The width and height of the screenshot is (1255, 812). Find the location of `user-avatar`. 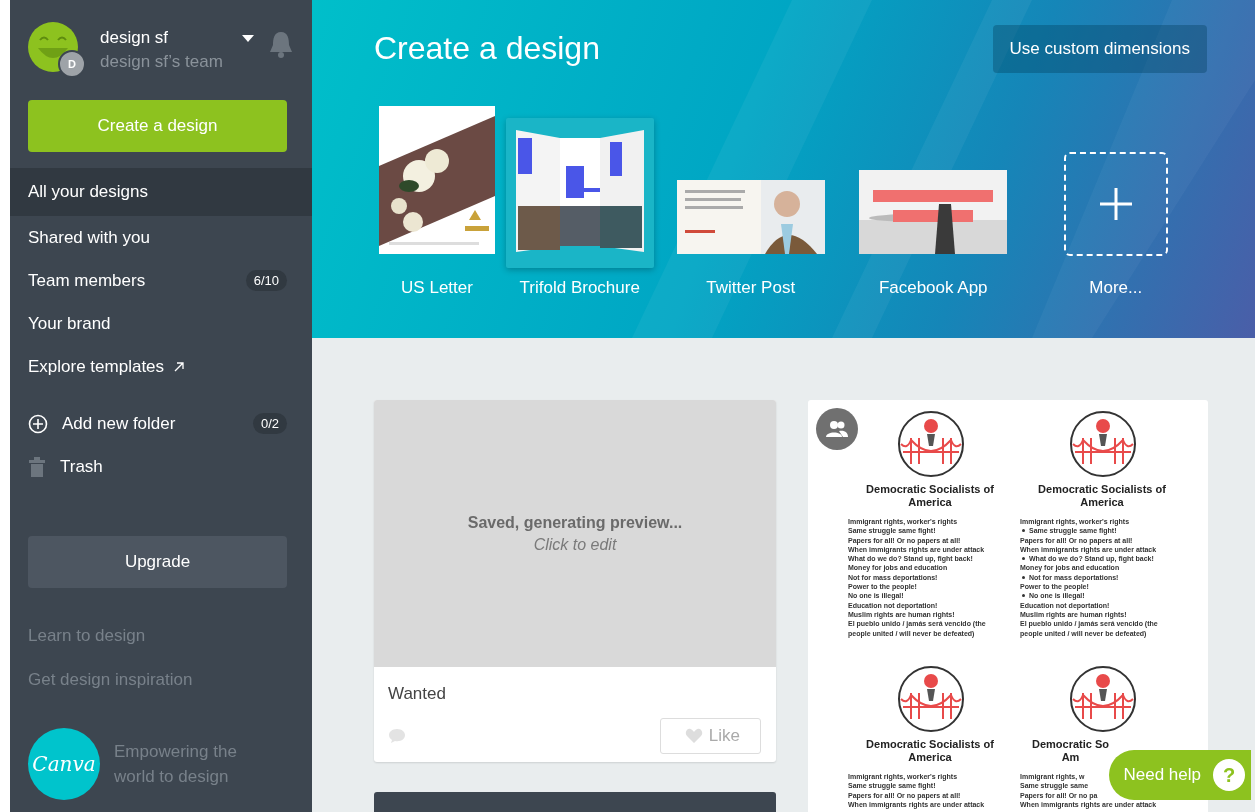

user-avatar is located at coordinates (53, 47).